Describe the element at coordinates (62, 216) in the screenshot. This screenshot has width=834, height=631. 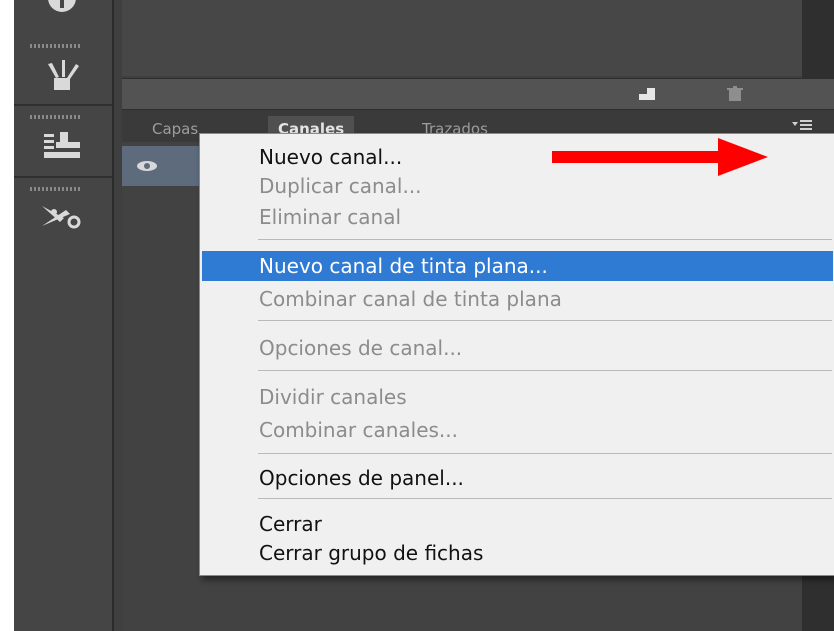
I see `tools-icon` at that location.